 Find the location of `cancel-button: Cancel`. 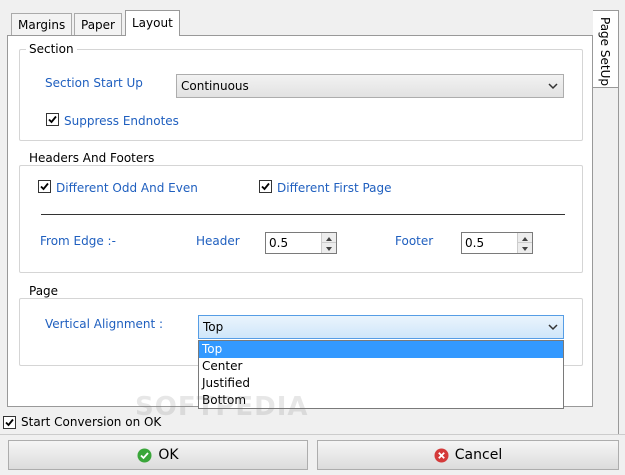

cancel-button: Cancel is located at coordinates (468, 455).